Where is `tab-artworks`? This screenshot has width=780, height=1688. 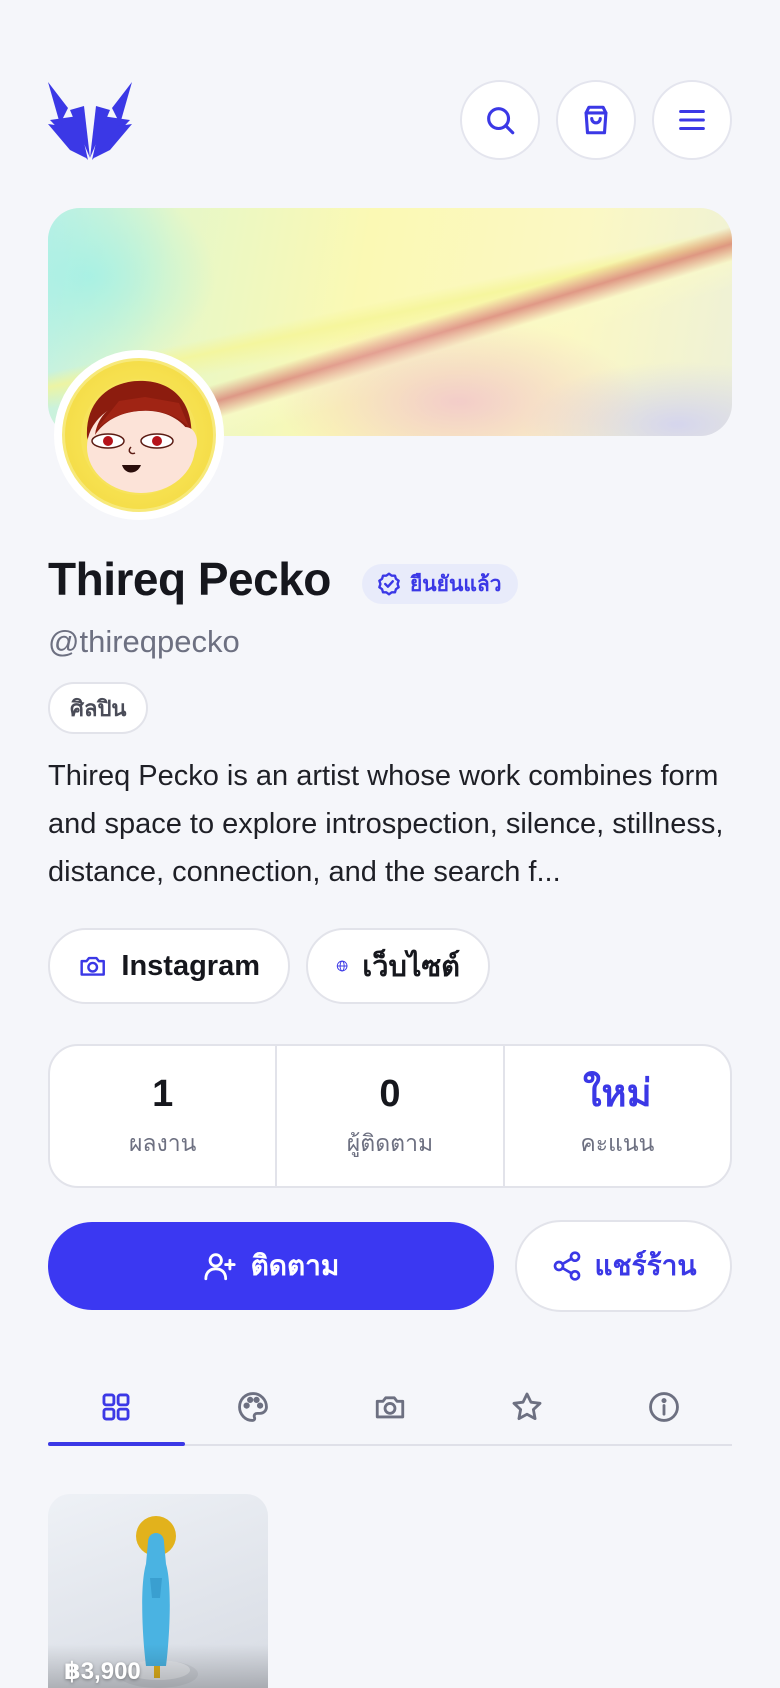 tab-artworks is located at coordinates (253, 1407).